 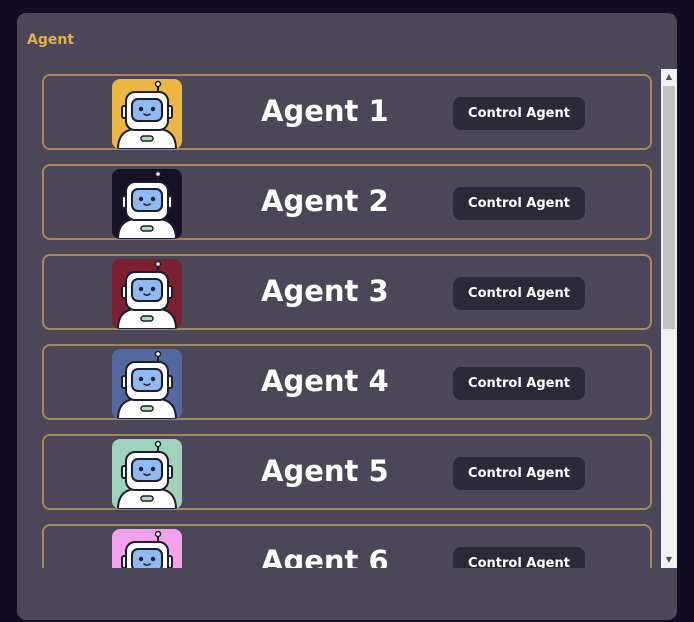 What do you see at coordinates (325, 471) in the screenshot?
I see `agent-name: Agent 5` at bounding box center [325, 471].